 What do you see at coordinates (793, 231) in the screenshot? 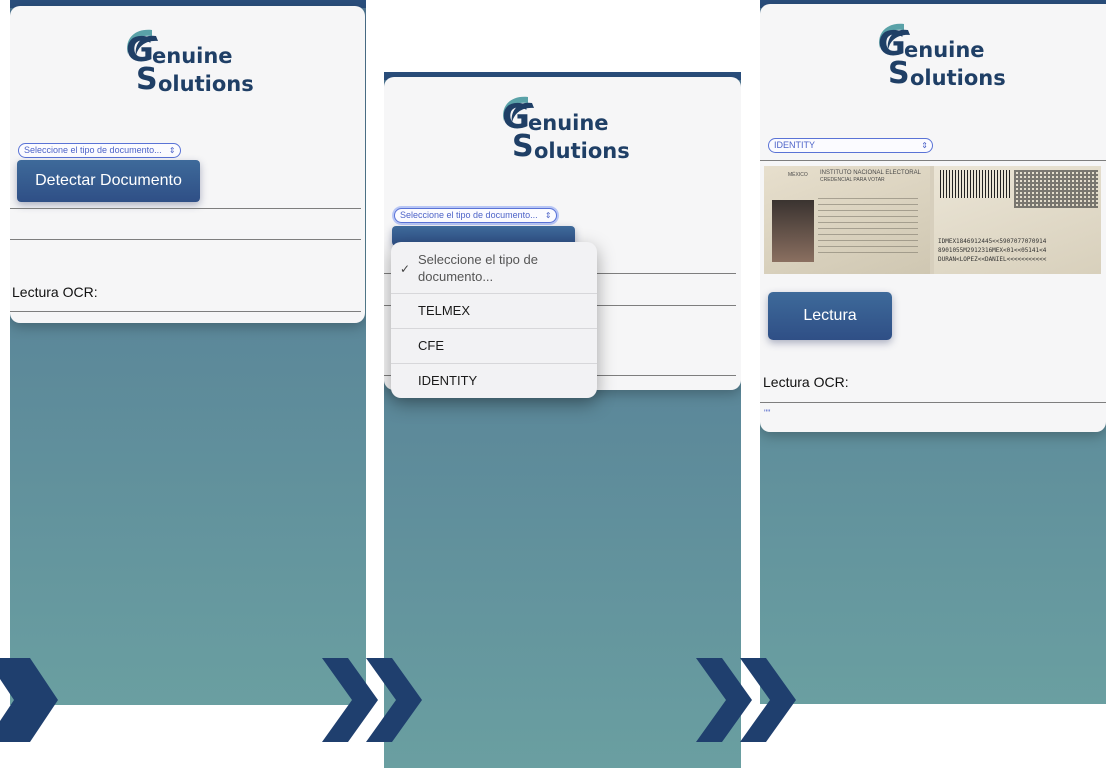
I see `card-photo` at bounding box center [793, 231].